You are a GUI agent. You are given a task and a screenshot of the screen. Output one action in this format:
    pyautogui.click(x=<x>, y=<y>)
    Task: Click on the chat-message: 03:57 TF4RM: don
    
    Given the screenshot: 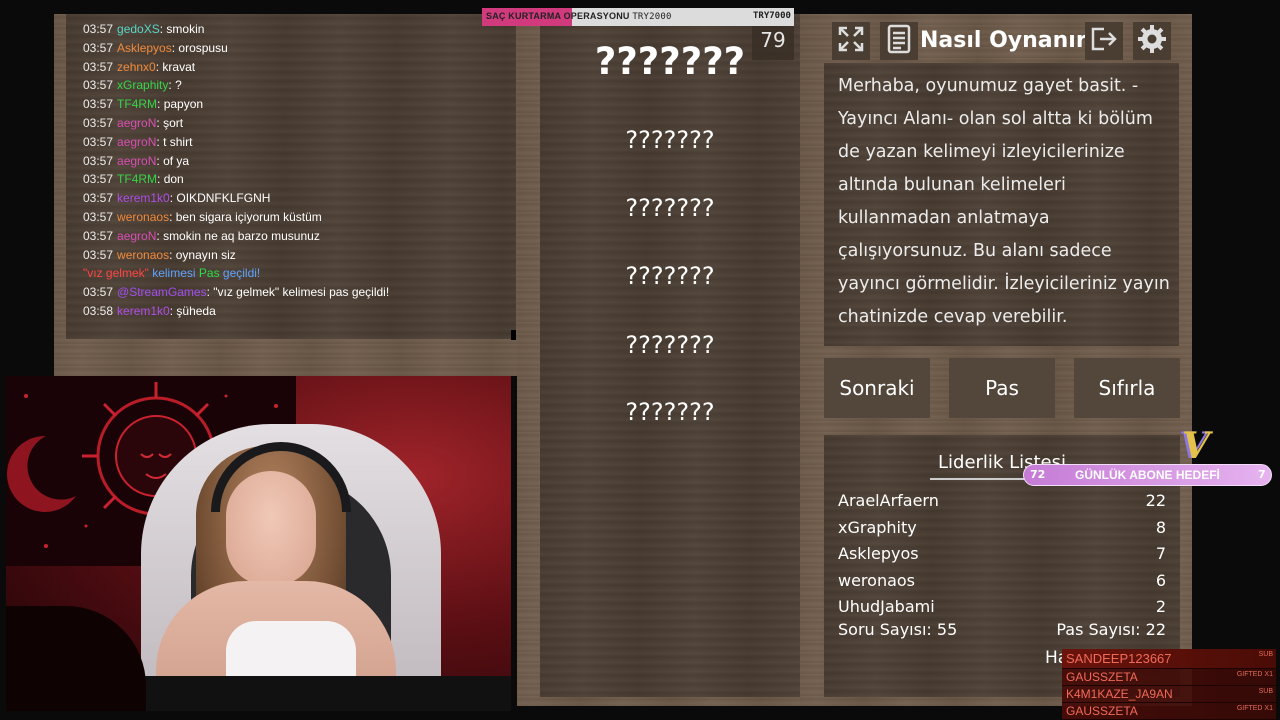 What is the action you would take?
    pyautogui.click(x=298, y=179)
    